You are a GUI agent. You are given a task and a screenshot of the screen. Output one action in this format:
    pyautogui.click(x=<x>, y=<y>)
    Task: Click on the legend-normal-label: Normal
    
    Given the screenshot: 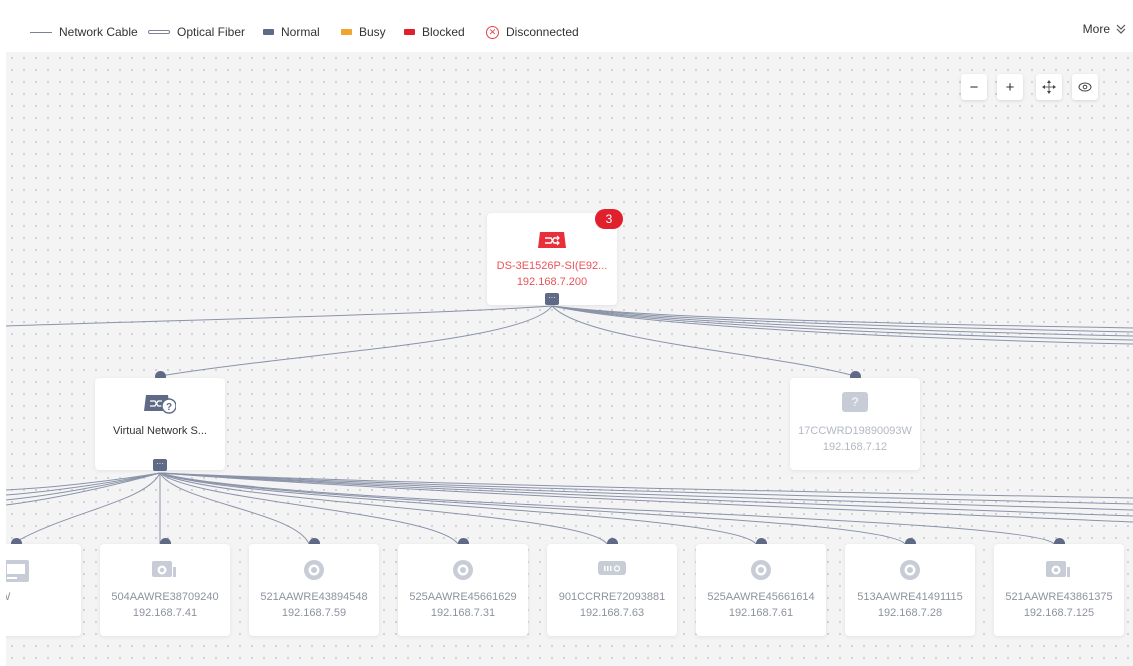 What is the action you would take?
    pyautogui.click(x=300, y=32)
    